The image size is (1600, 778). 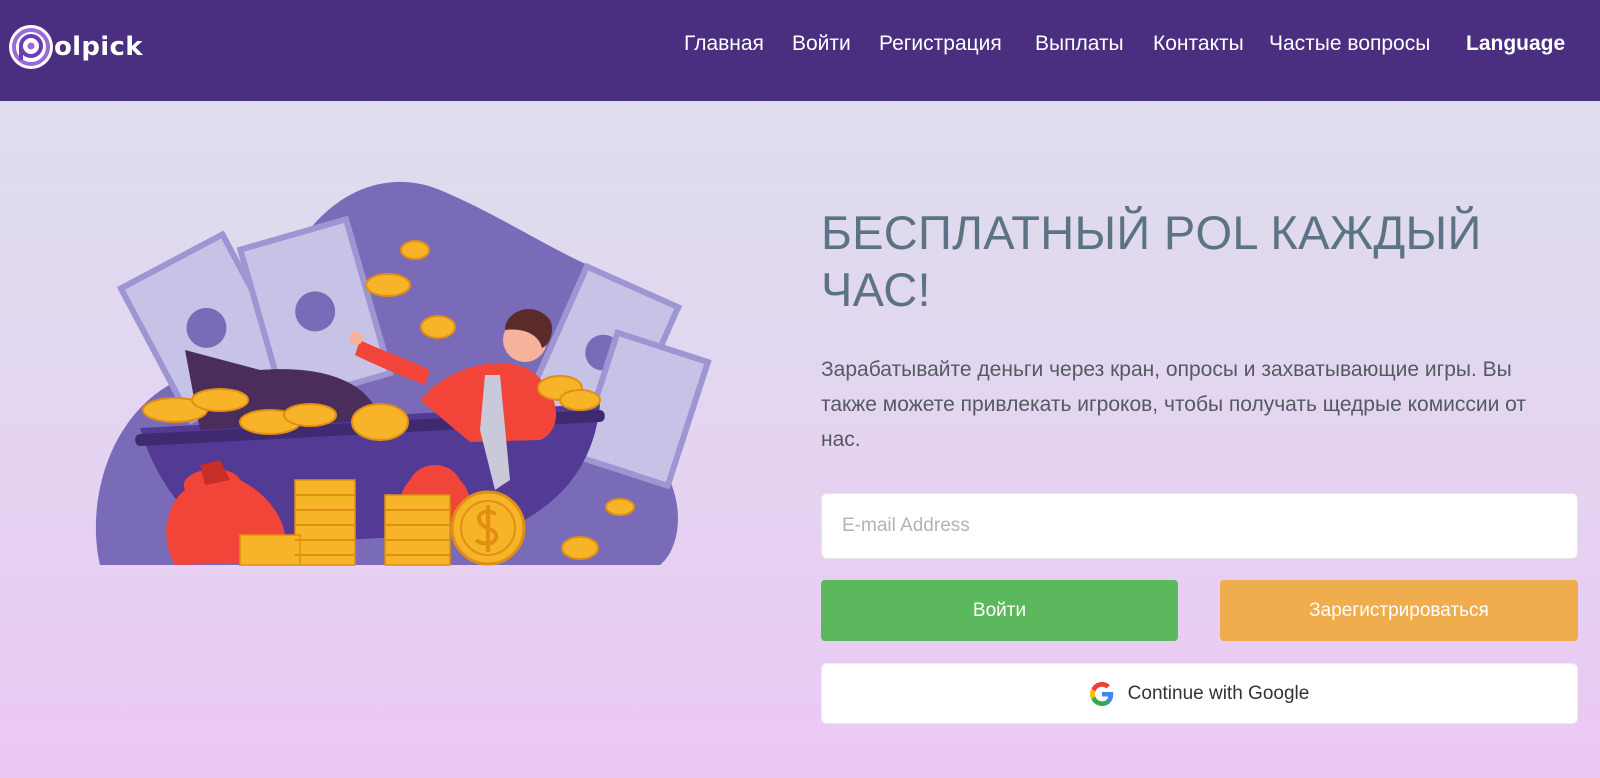 What do you see at coordinates (724, 44) in the screenshot?
I see `nav-home: Главная` at bounding box center [724, 44].